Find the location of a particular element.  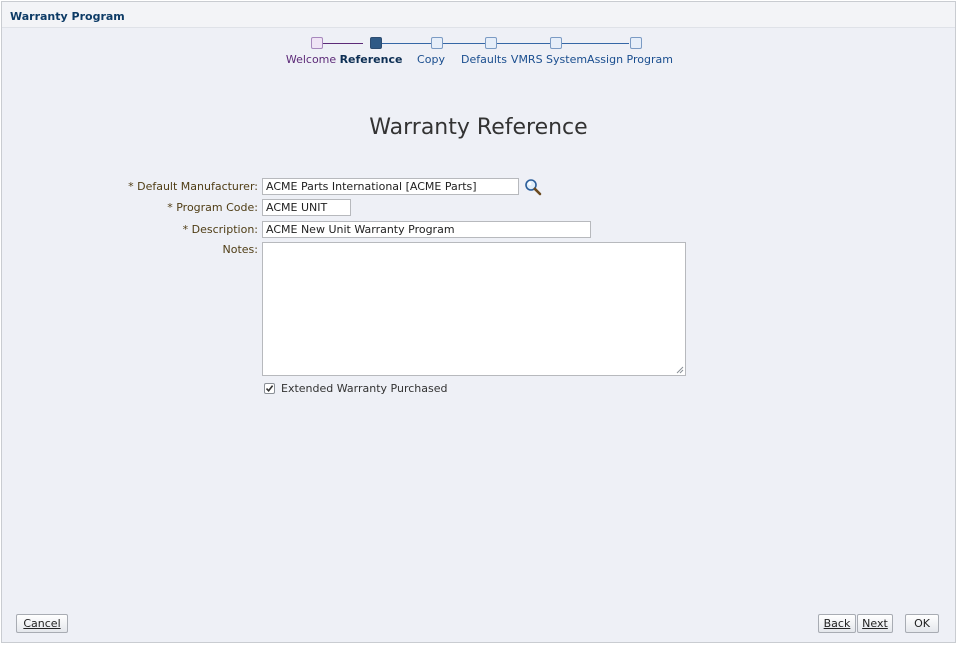

train-stop-reference is located at coordinates (376, 43).